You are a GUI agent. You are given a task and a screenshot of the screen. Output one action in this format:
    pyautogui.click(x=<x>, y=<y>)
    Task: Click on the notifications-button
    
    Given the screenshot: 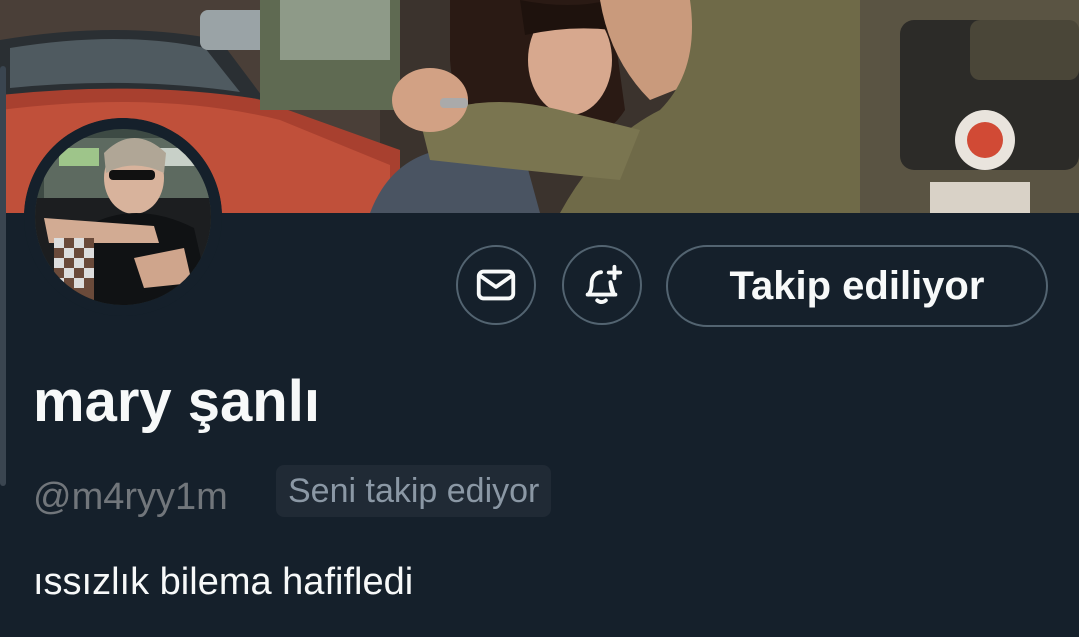 What is the action you would take?
    pyautogui.click(x=602, y=285)
    